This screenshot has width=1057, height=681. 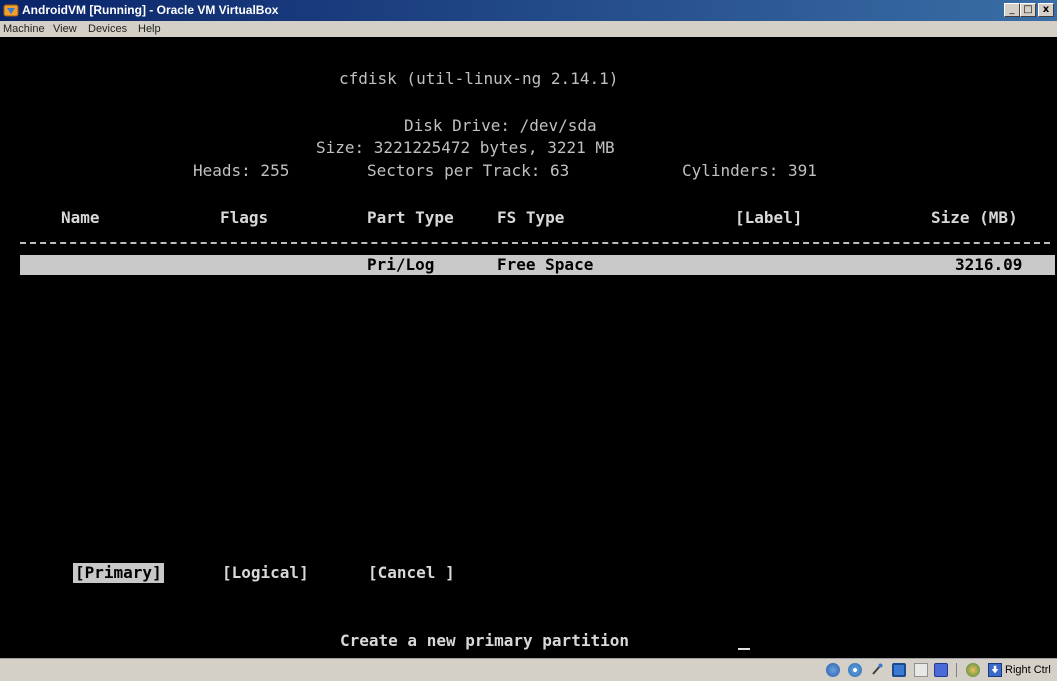 I want to click on logical-button: [Logical], so click(x=265, y=573).